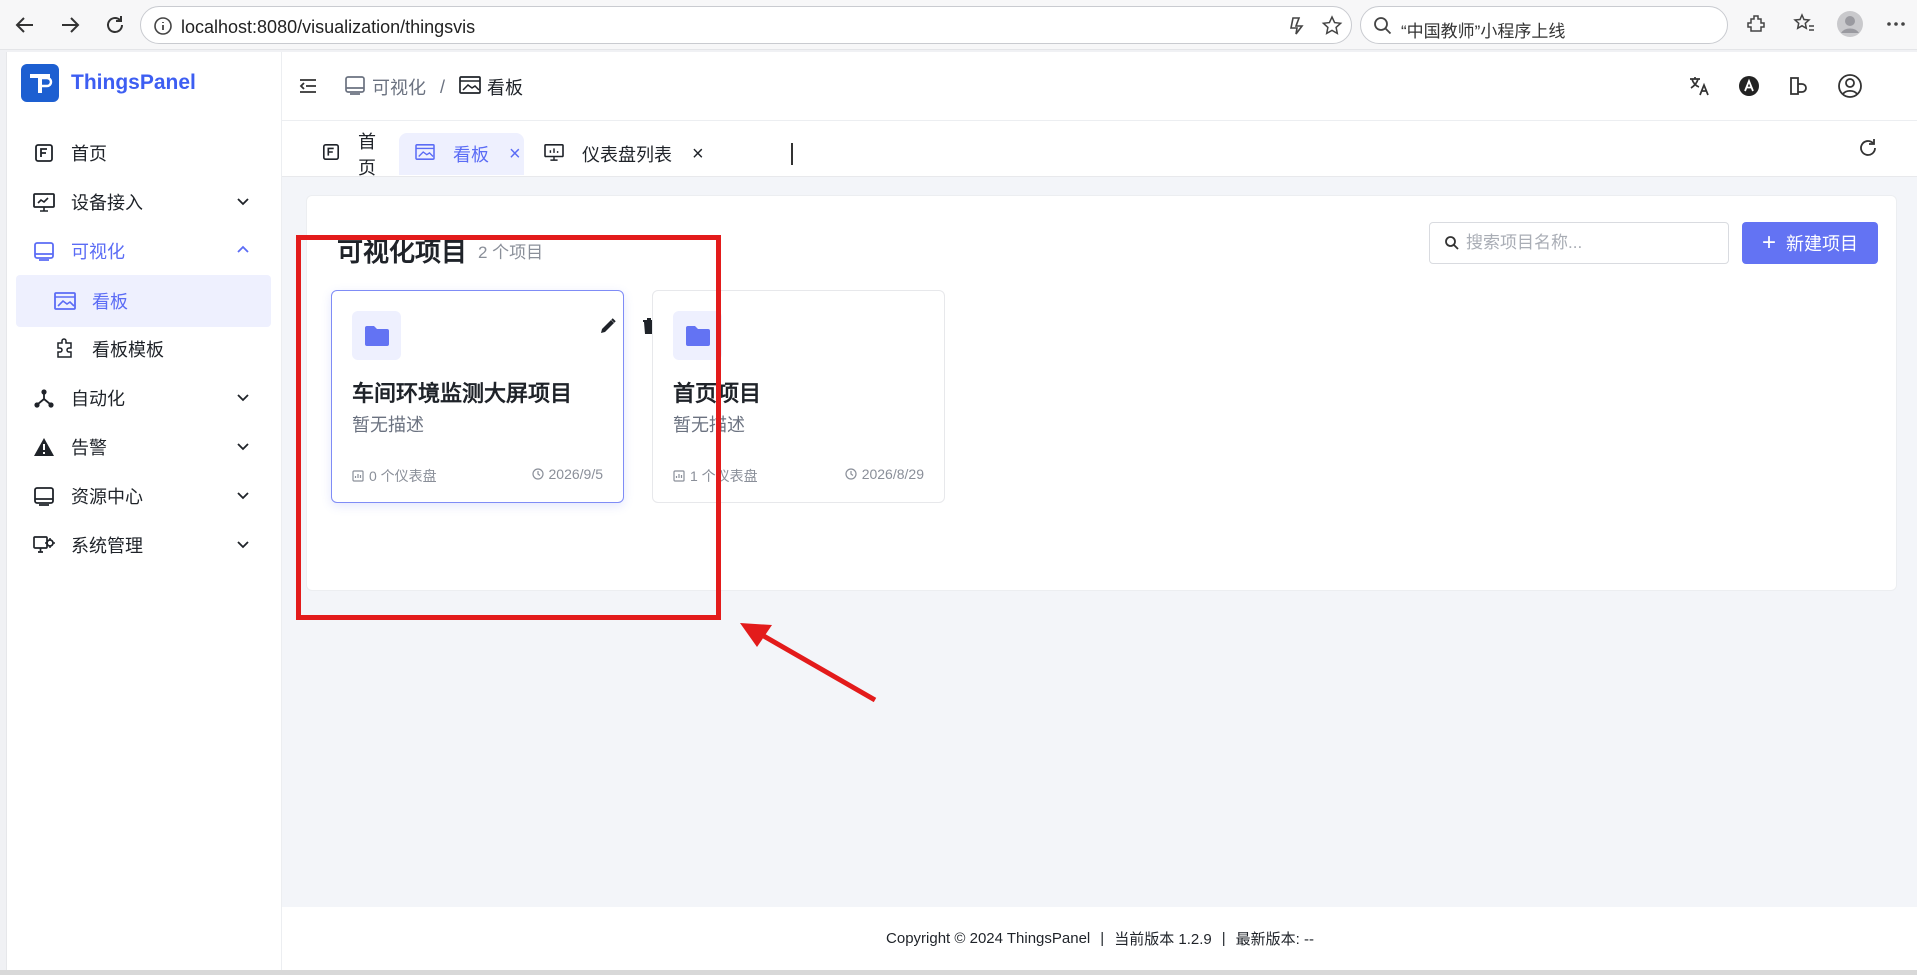  What do you see at coordinates (1804, 26) in the screenshot?
I see `favorites-icon` at bounding box center [1804, 26].